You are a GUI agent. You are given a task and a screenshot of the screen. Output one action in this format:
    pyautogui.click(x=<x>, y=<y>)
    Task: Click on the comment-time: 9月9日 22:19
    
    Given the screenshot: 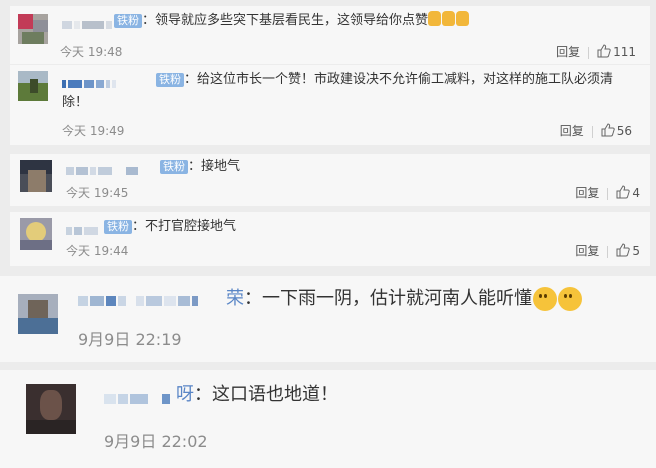 What is the action you would take?
    pyautogui.click(x=130, y=339)
    